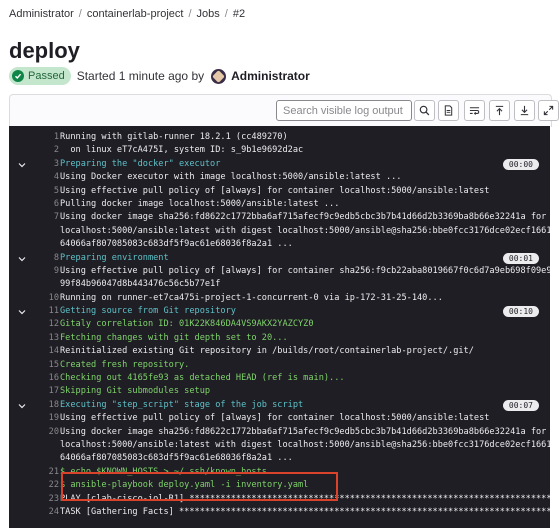 The image size is (560, 528). I want to click on status-badge: Passed, so click(40, 76).